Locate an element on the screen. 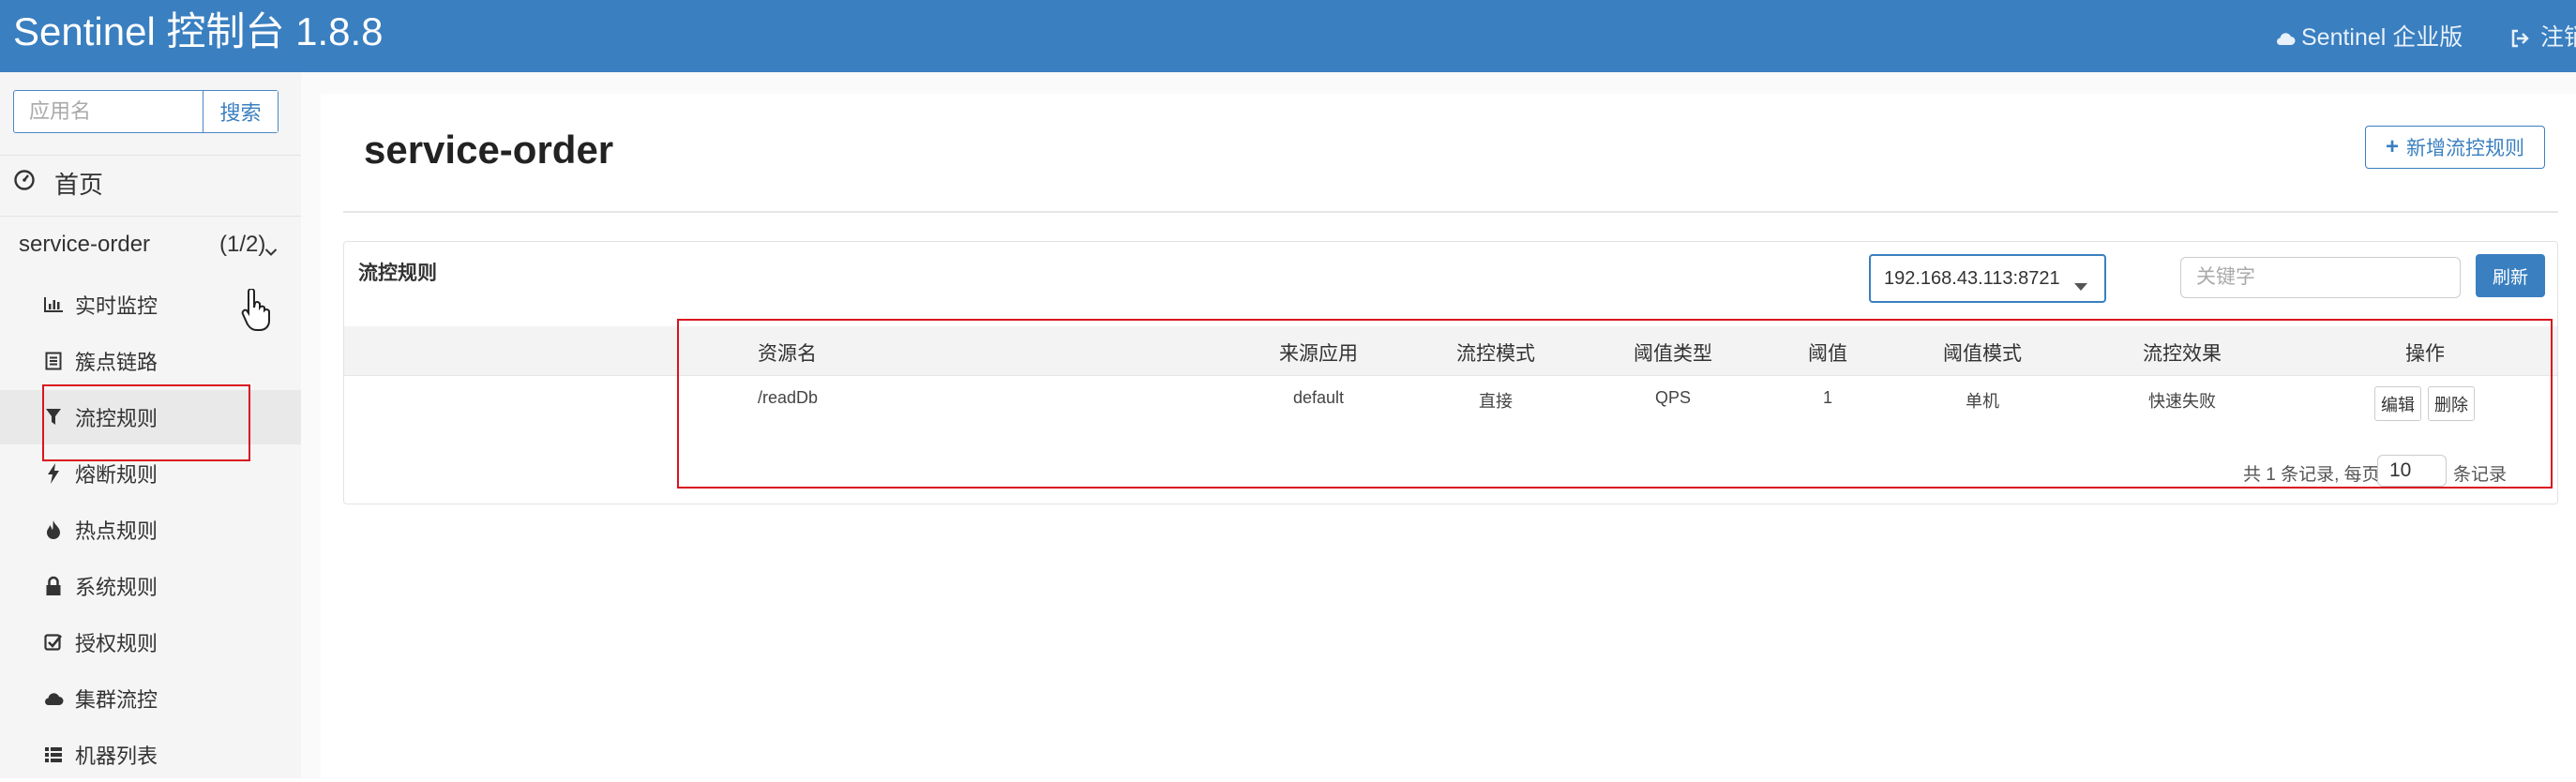  delete-button: 删除 is located at coordinates (2451, 403).